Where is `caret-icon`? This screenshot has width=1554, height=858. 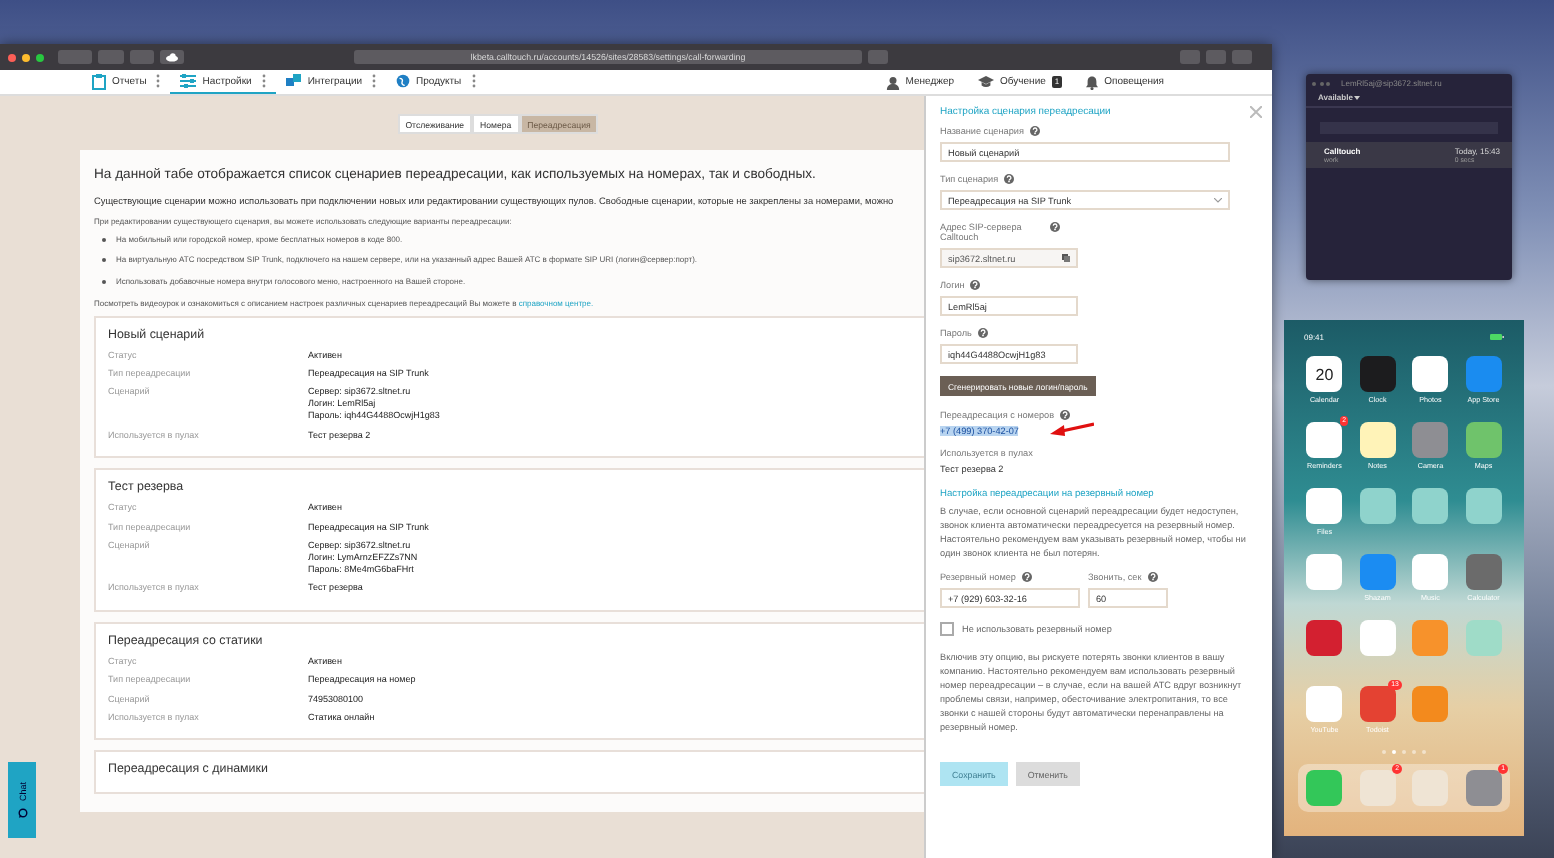
caret-icon is located at coordinates (1357, 97).